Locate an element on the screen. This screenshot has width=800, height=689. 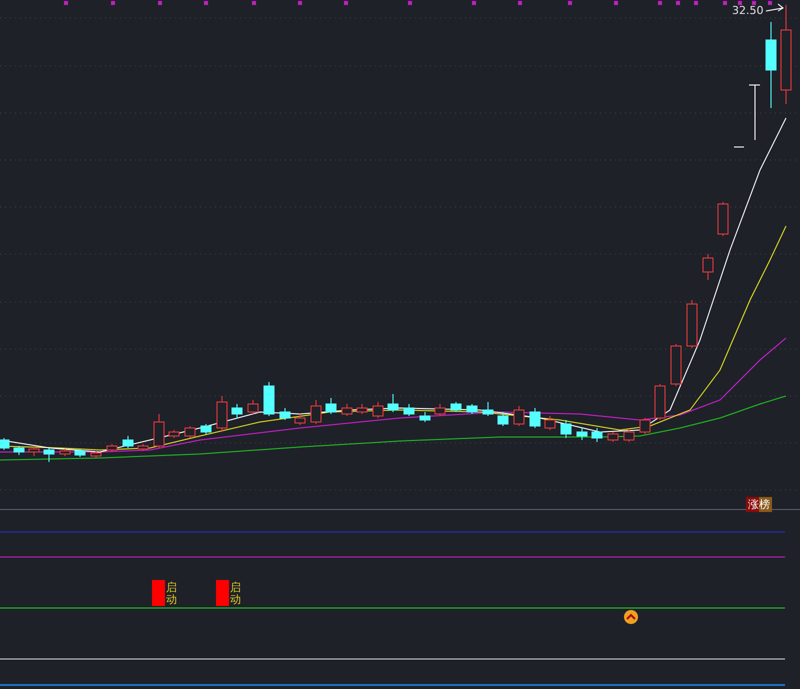
limit-up-badge: 涨榜 is located at coordinates (759, 504).